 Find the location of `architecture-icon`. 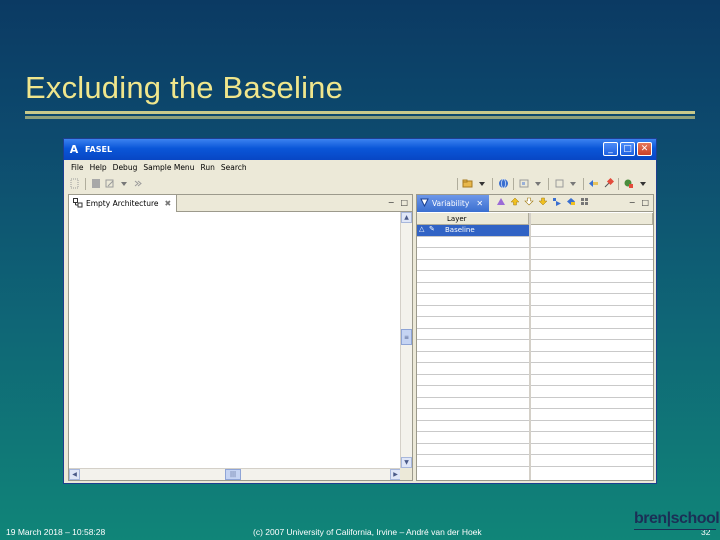

architecture-icon is located at coordinates (78, 203).